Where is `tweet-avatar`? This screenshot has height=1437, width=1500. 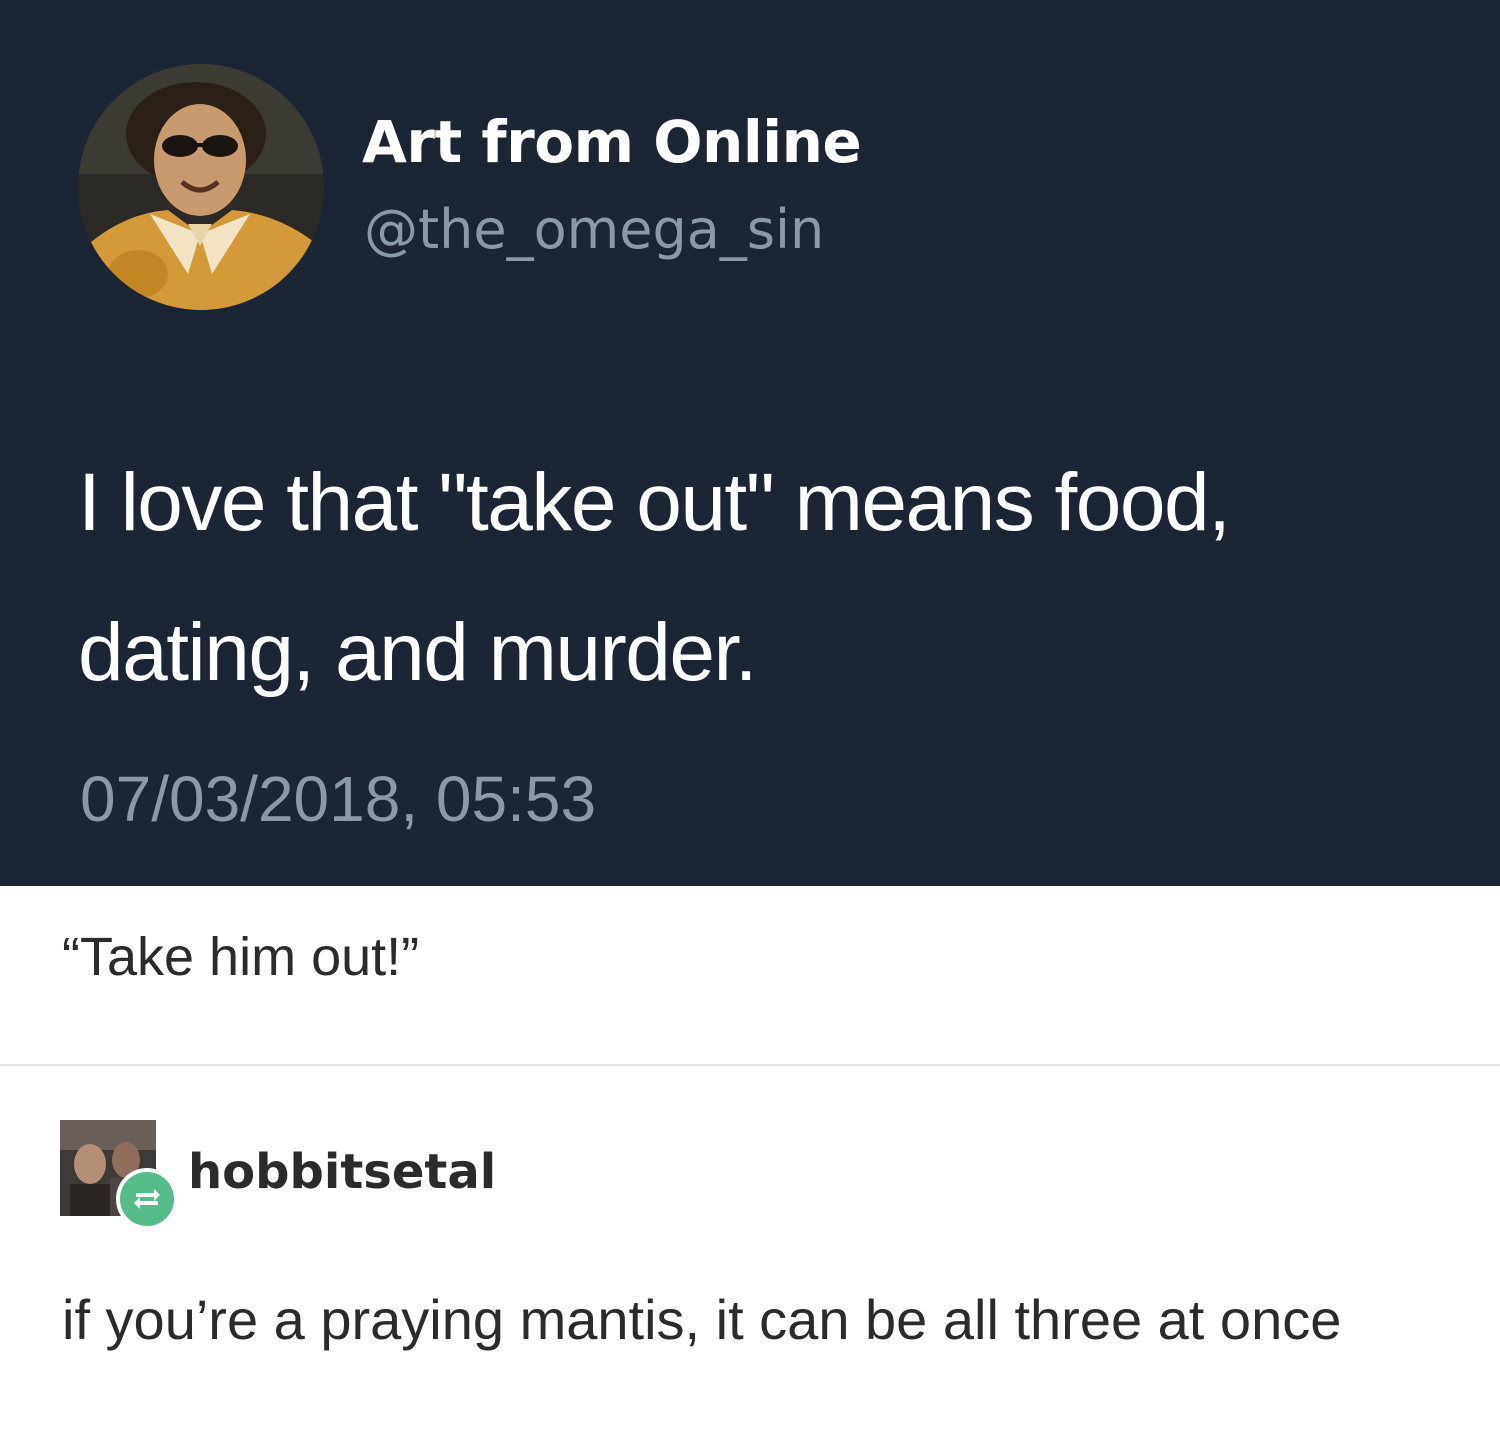
tweet-avatar is located at coordinates (201, 187).